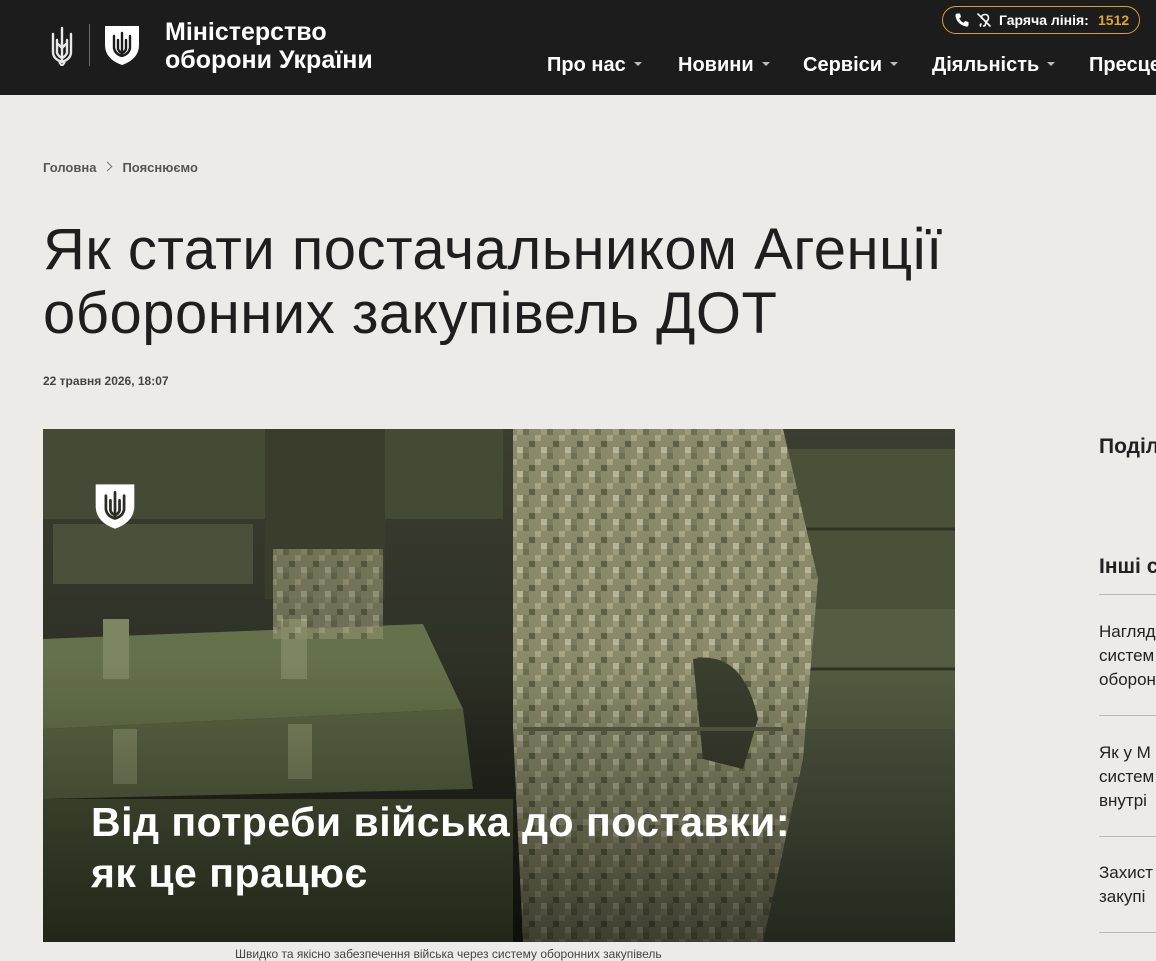  What do you see at coordinates (106, 381) in the screenshot?
I see `publish-date: 22 травня 2026, 18:07` at bounding box center [106, 381].